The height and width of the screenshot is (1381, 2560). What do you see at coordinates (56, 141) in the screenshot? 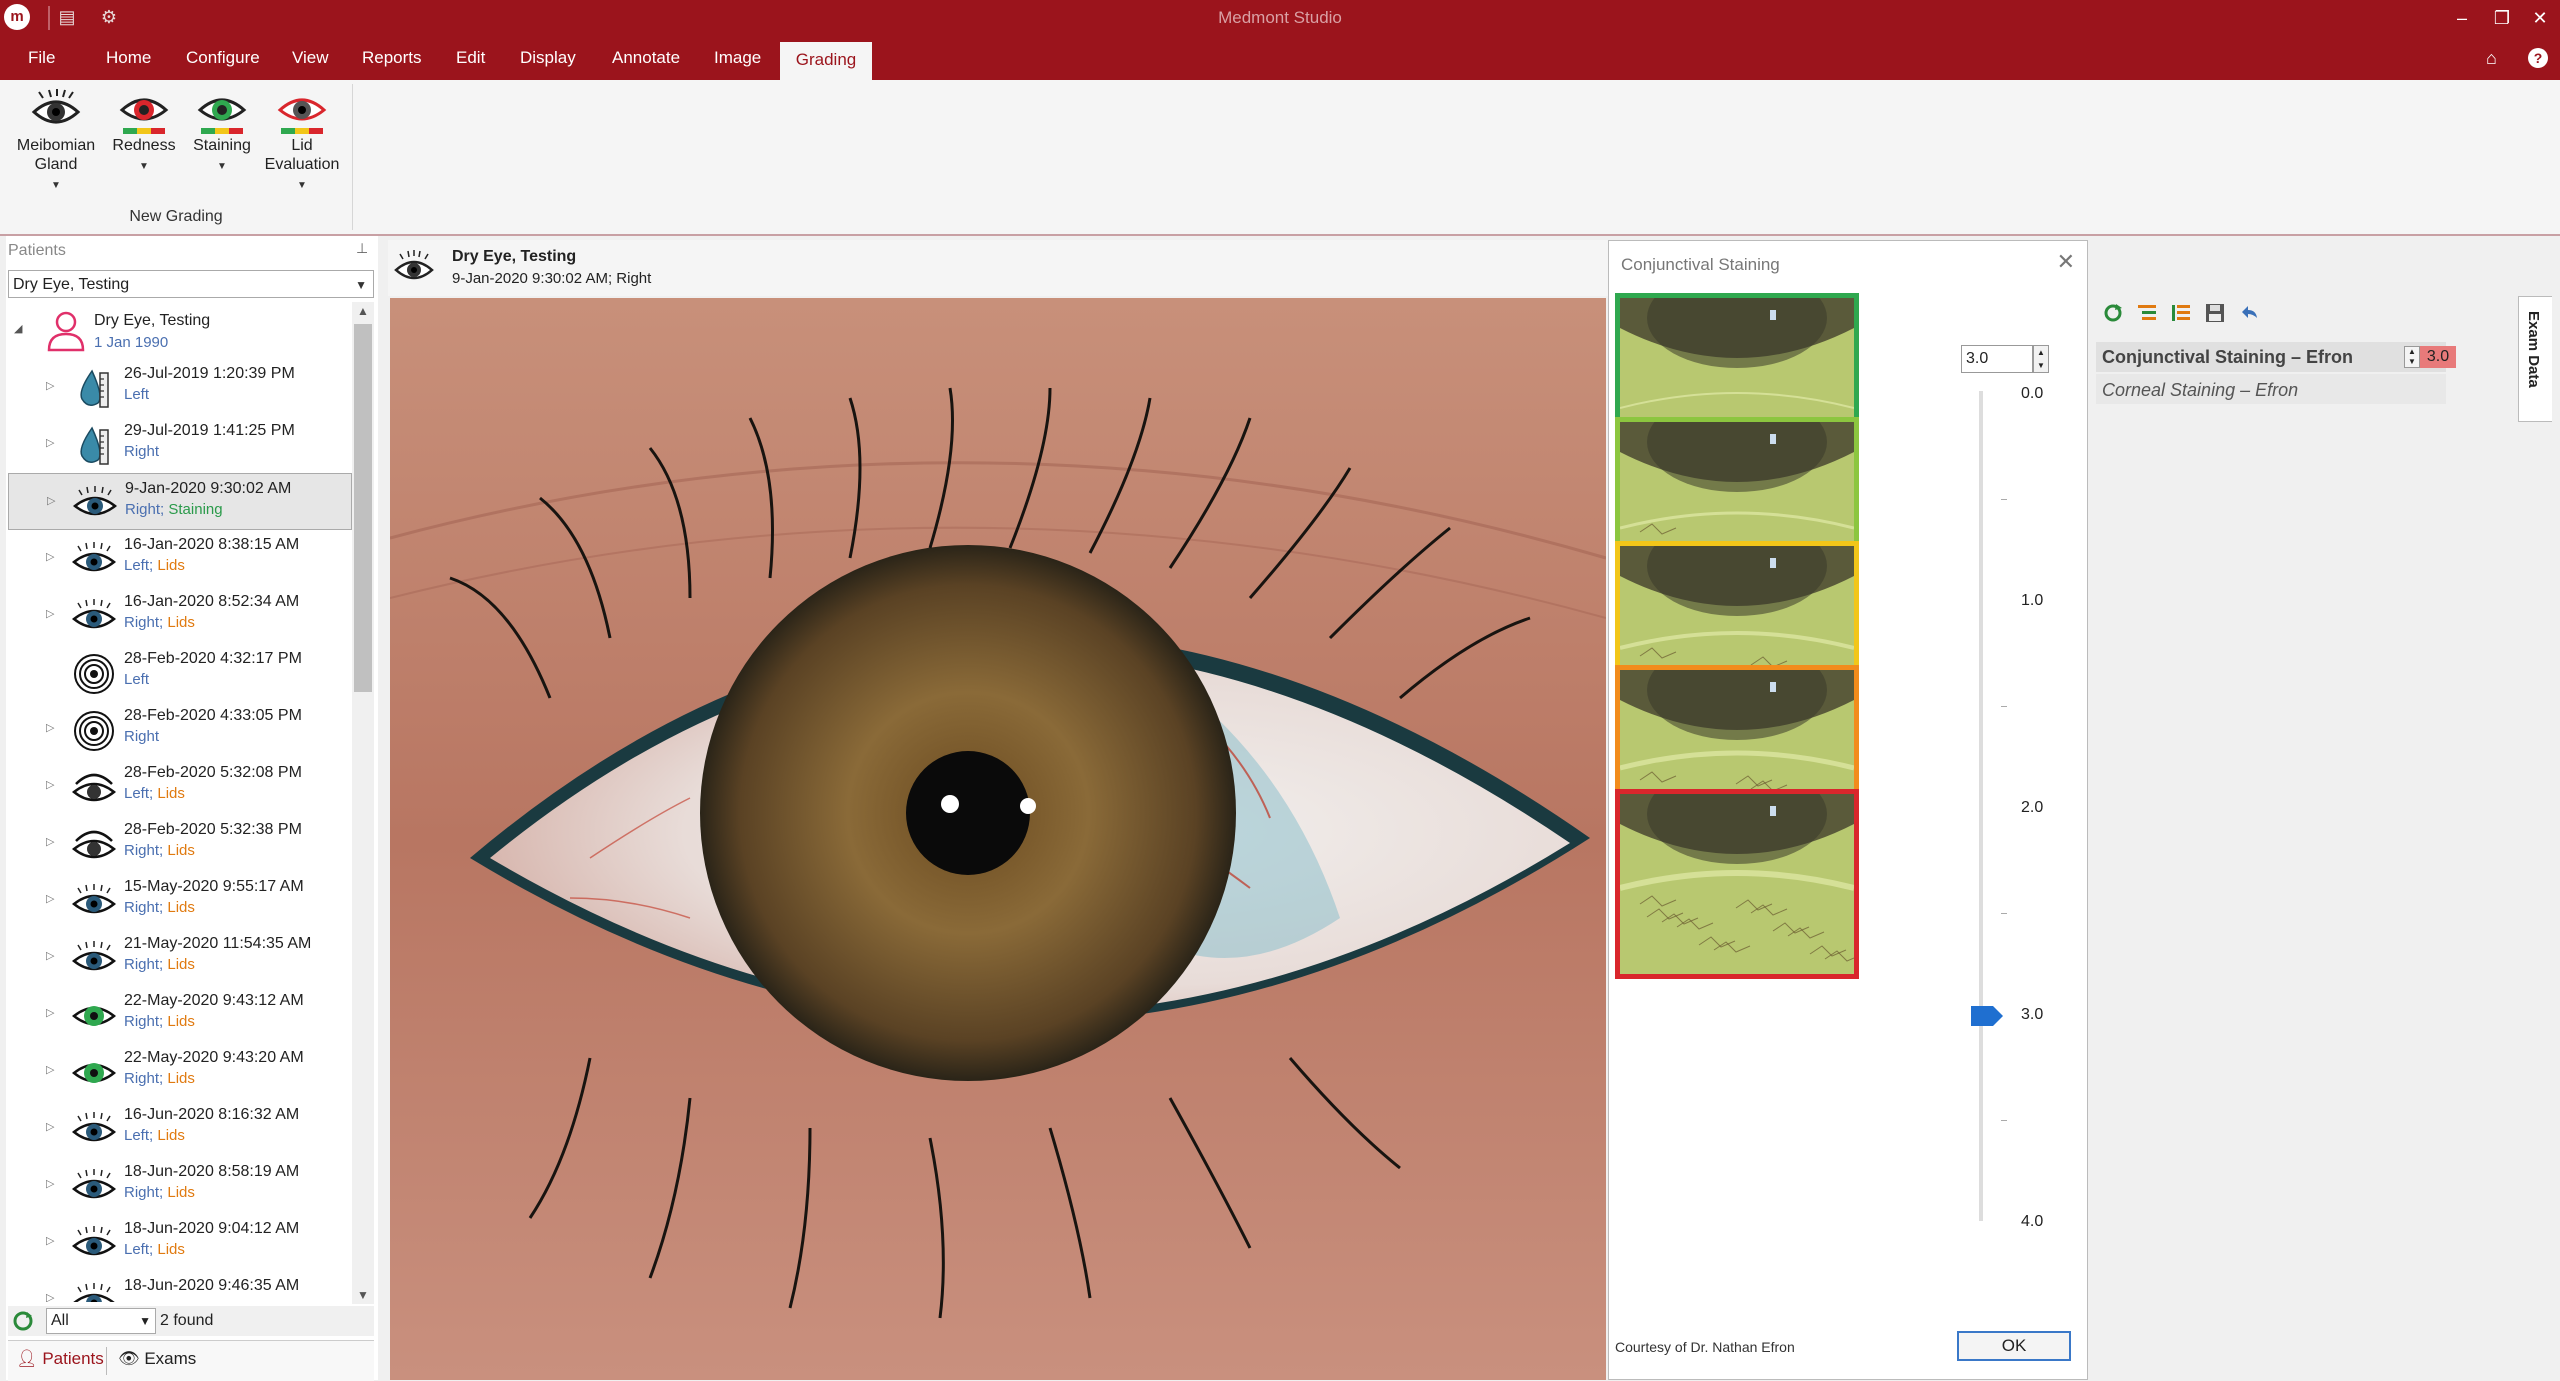
I see `meibomian-gland-button: Meibomian Gland ▼` at bounding box center [56, 141].